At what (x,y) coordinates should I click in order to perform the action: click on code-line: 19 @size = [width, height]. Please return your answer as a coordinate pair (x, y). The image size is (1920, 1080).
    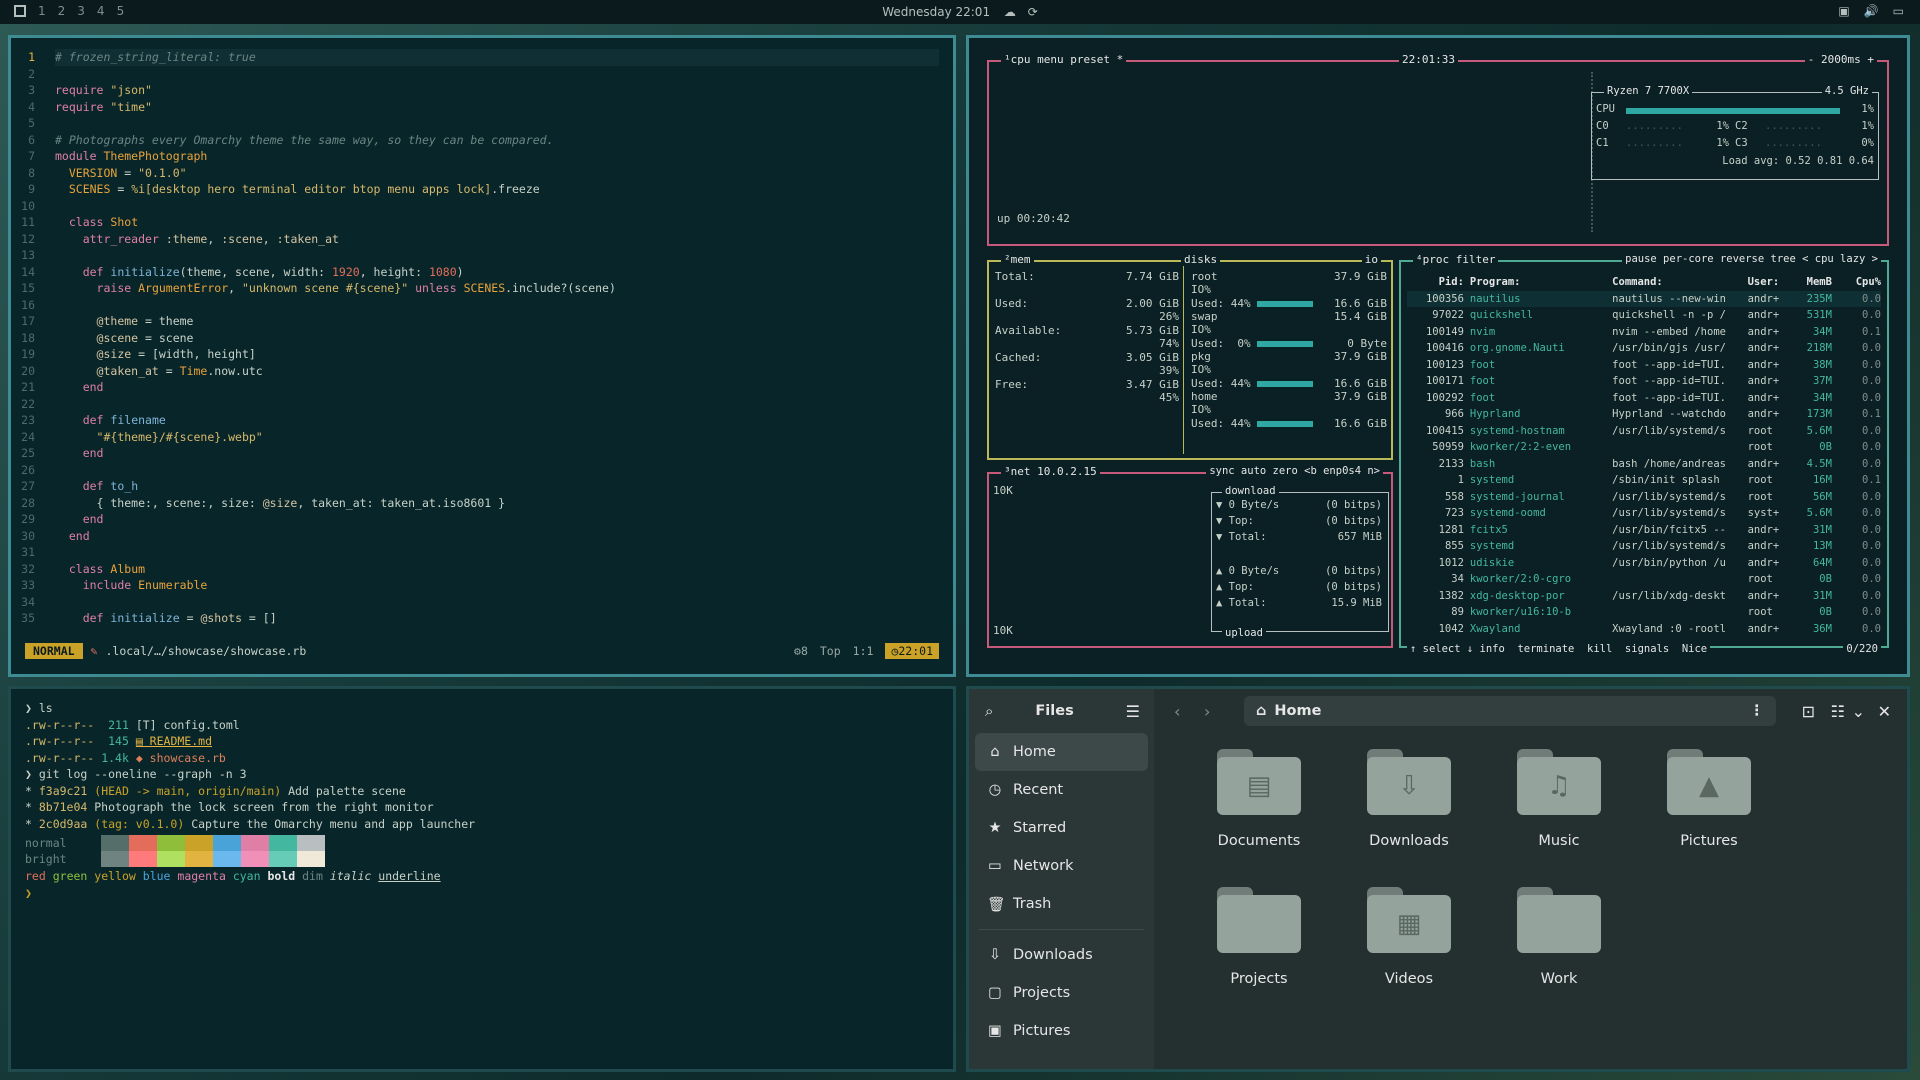
    Looking at the image, I should click on (482, 354).